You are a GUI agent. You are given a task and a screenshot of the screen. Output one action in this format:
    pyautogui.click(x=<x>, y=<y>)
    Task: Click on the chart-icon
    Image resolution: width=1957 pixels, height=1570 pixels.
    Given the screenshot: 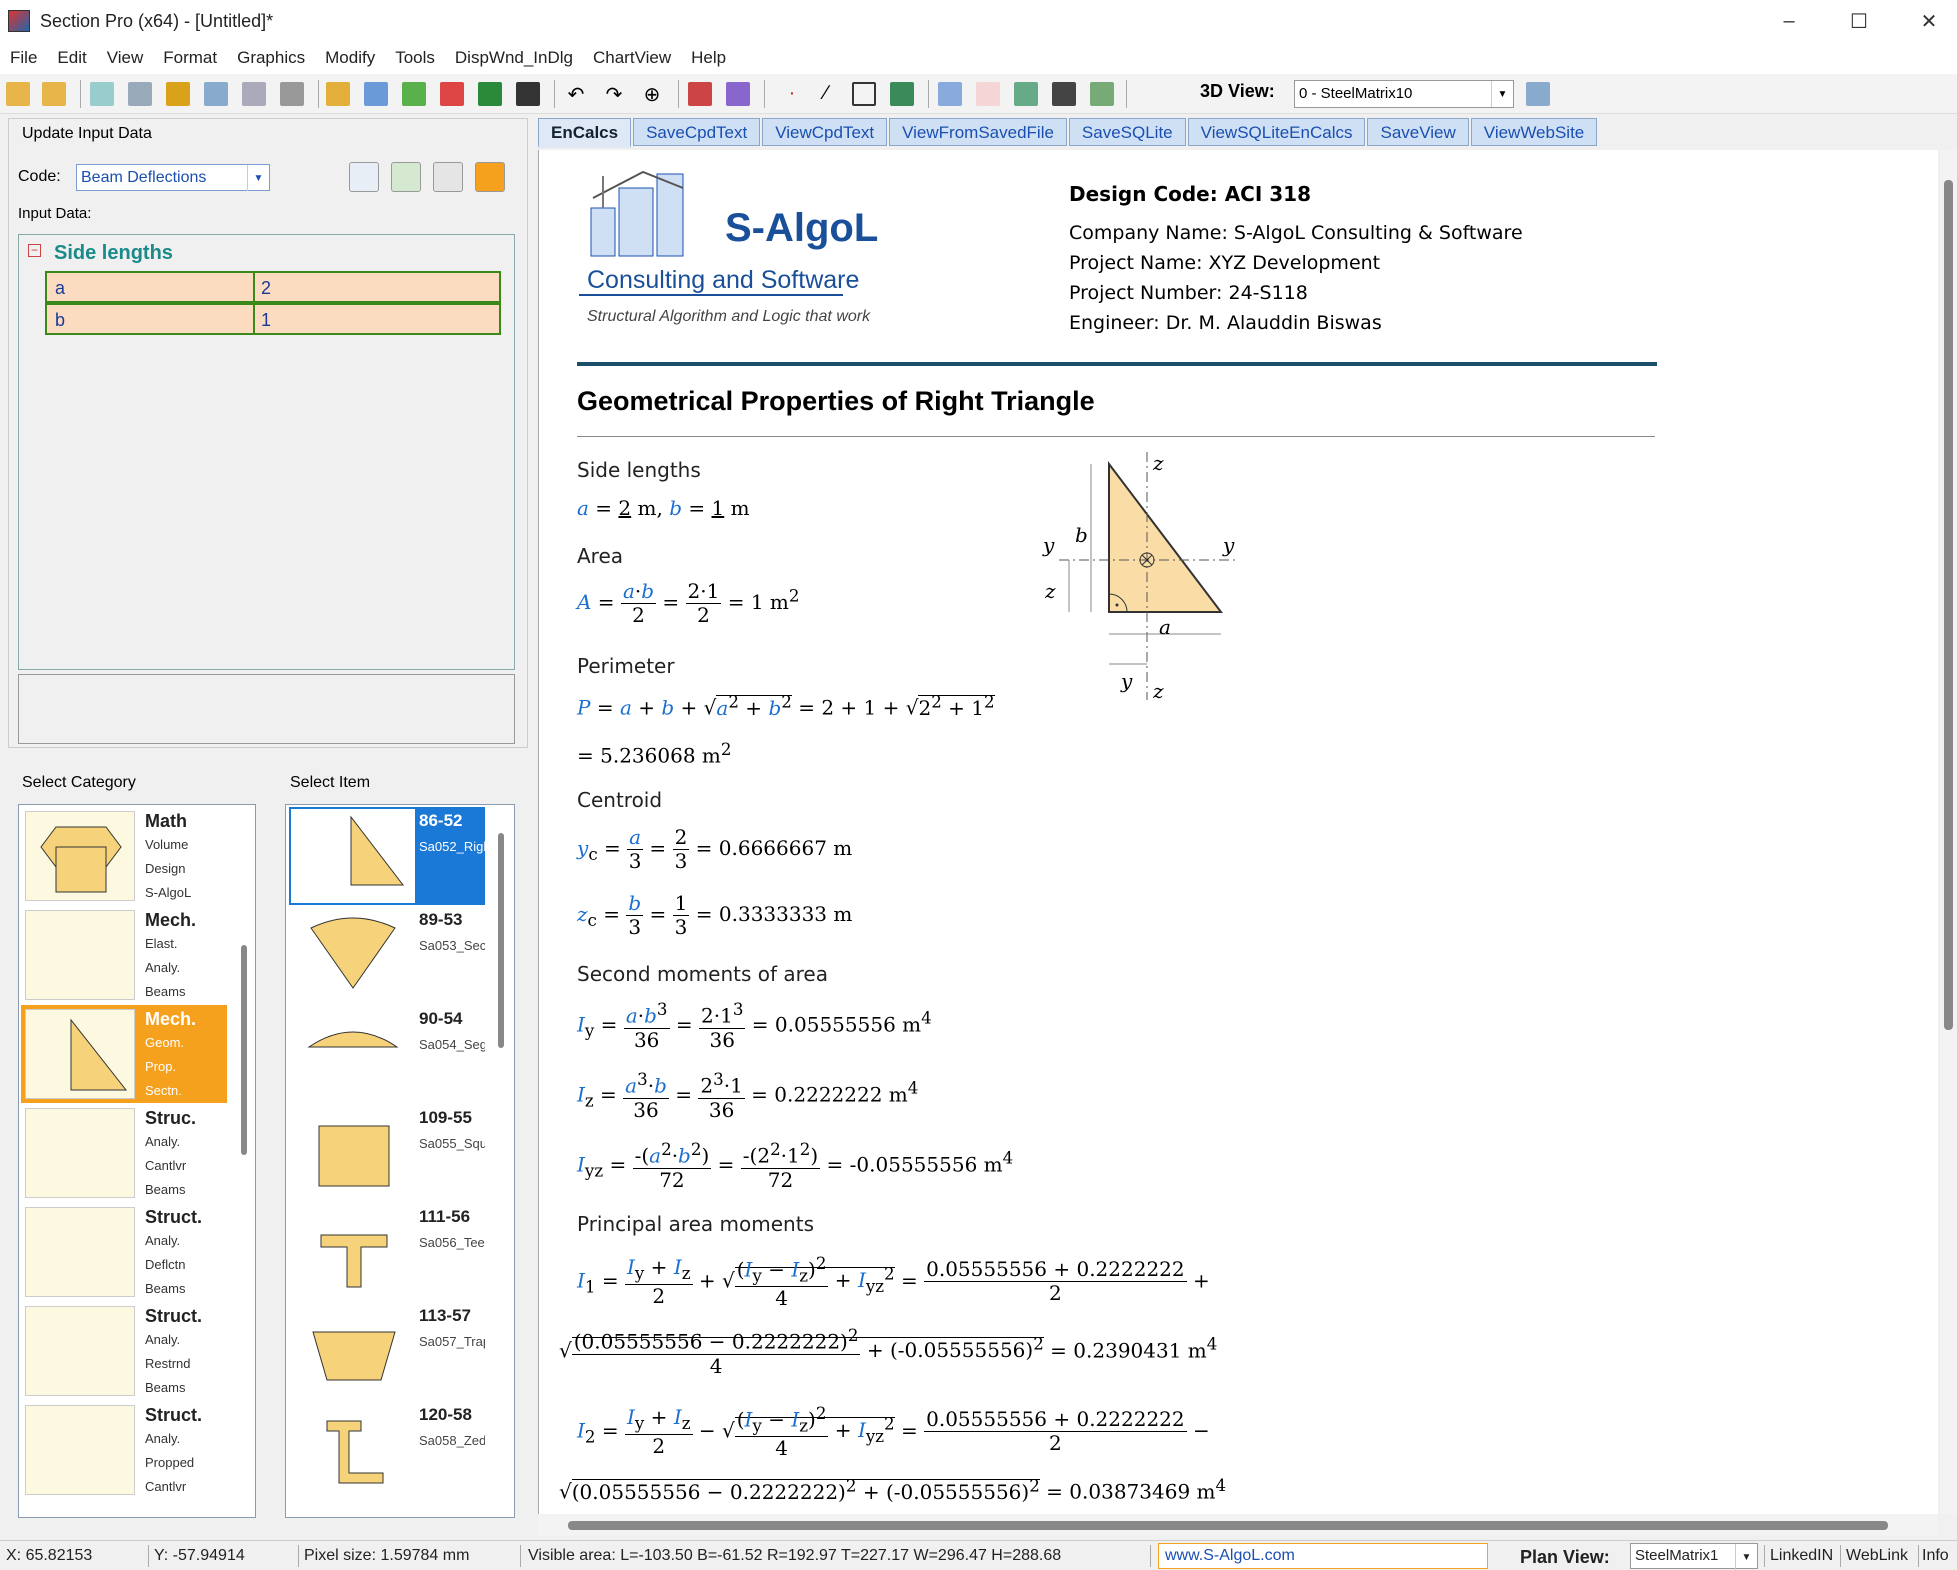 What is the action you would take?
    pyautogui.click(x=414, y=94)
    